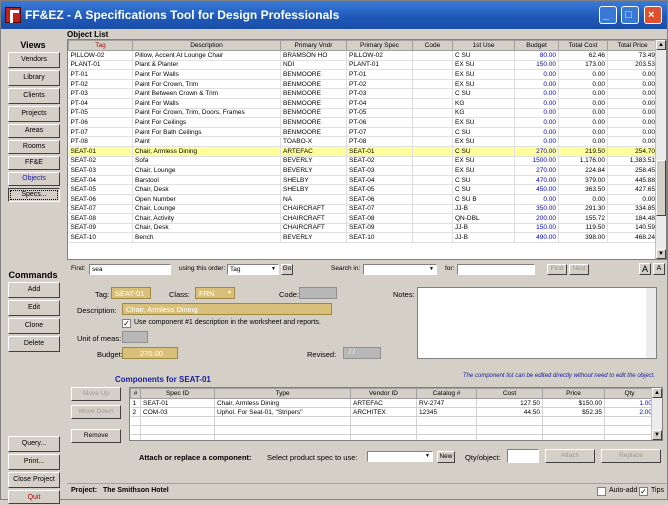 Image resolution: width=668 pixels, height=505 pixels. Describe the element at coordinates (362, 353) in the screenshot. I see `revised-field: / /` at that location.